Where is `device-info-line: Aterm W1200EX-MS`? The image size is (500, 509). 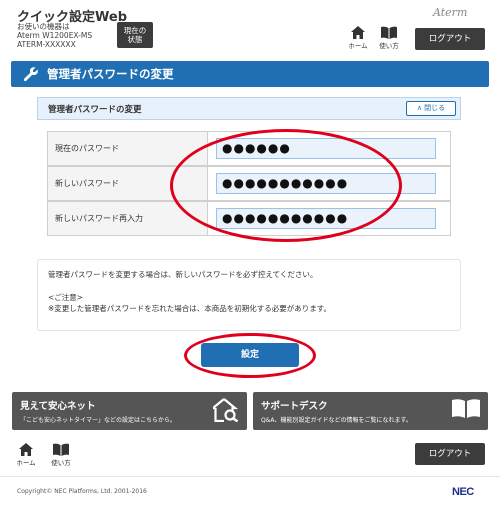 device-info-line: Aterm W1200EX-MS is located at coordinates (55, 35).